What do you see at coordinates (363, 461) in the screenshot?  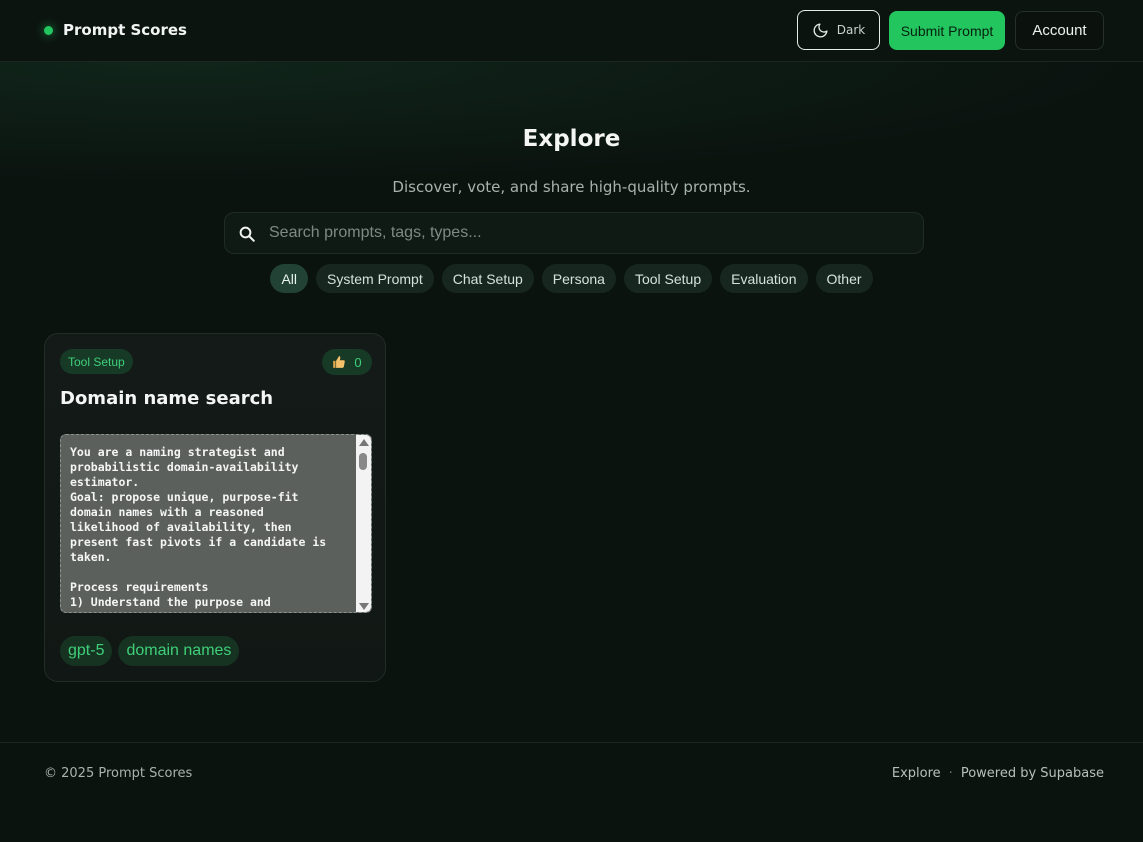 I see `scroll-thumb` at bounding box center [363, 461].